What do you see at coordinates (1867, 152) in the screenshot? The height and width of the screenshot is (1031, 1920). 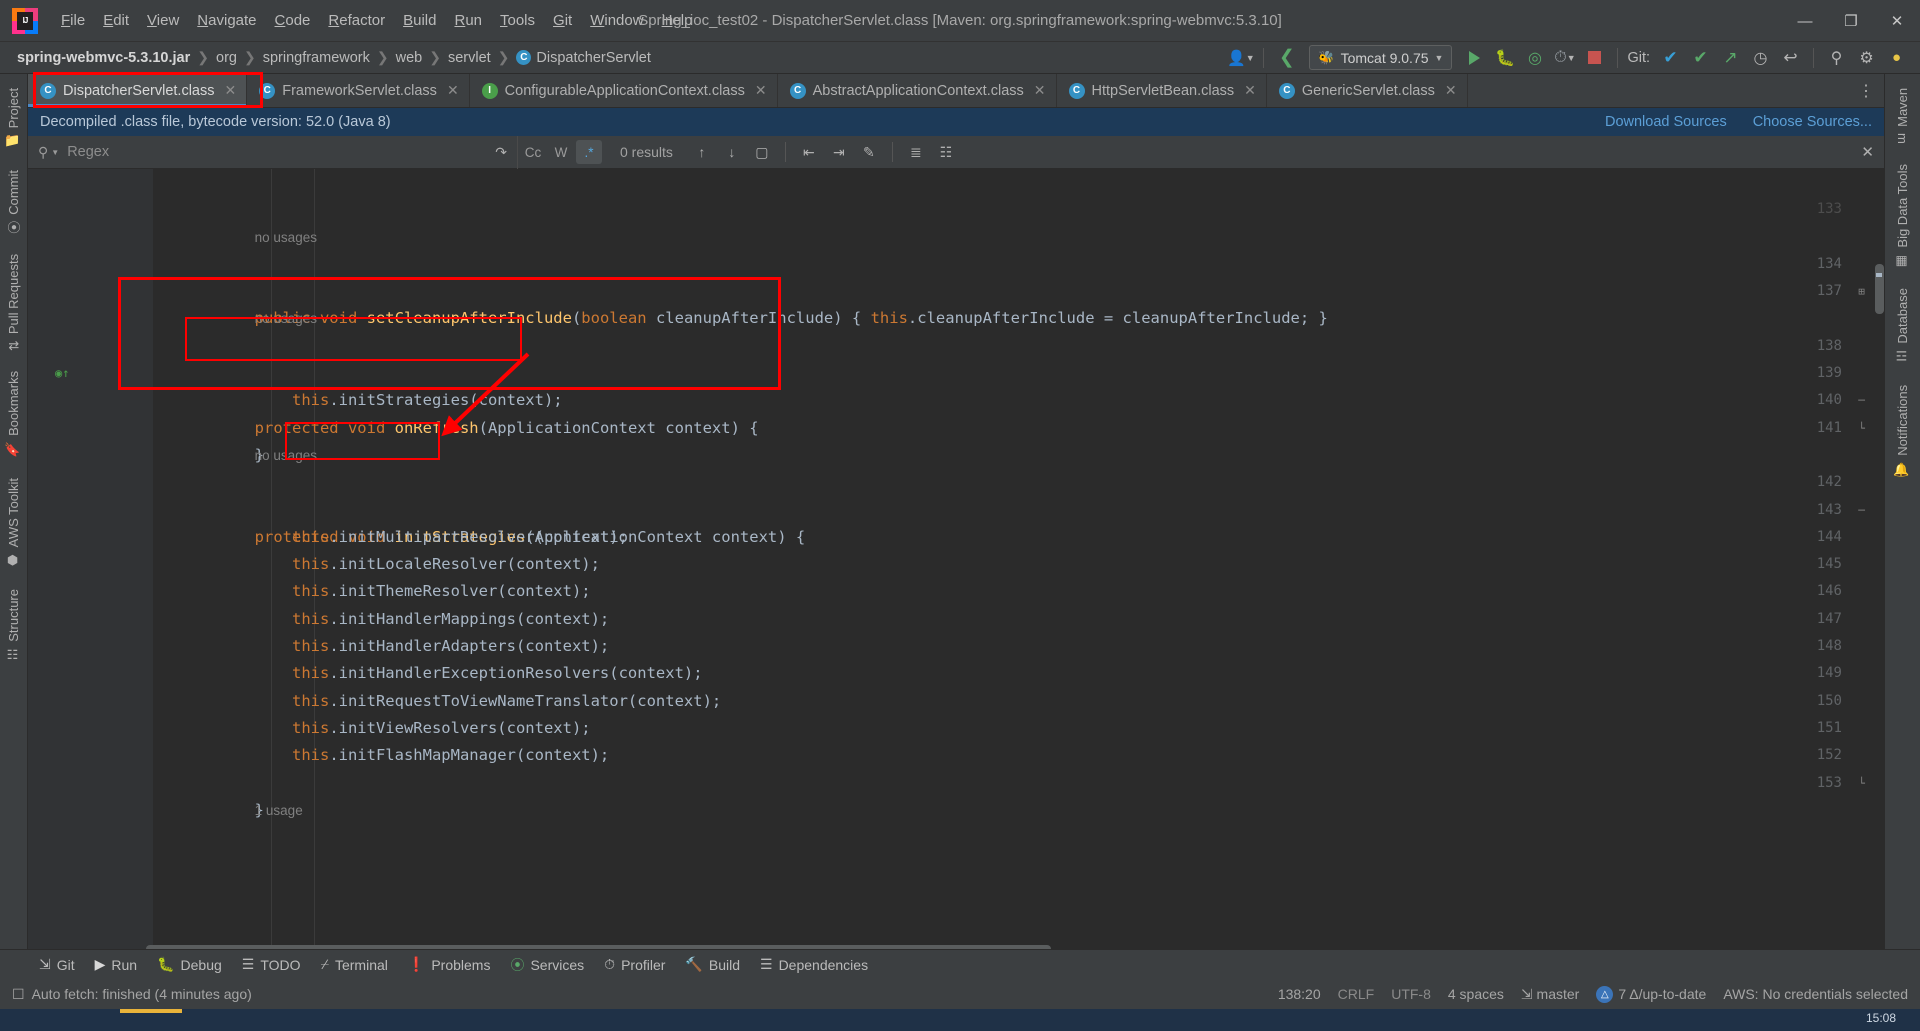 I see `close-find-bar-icon: ✕` at bounding box center [1867, 152].